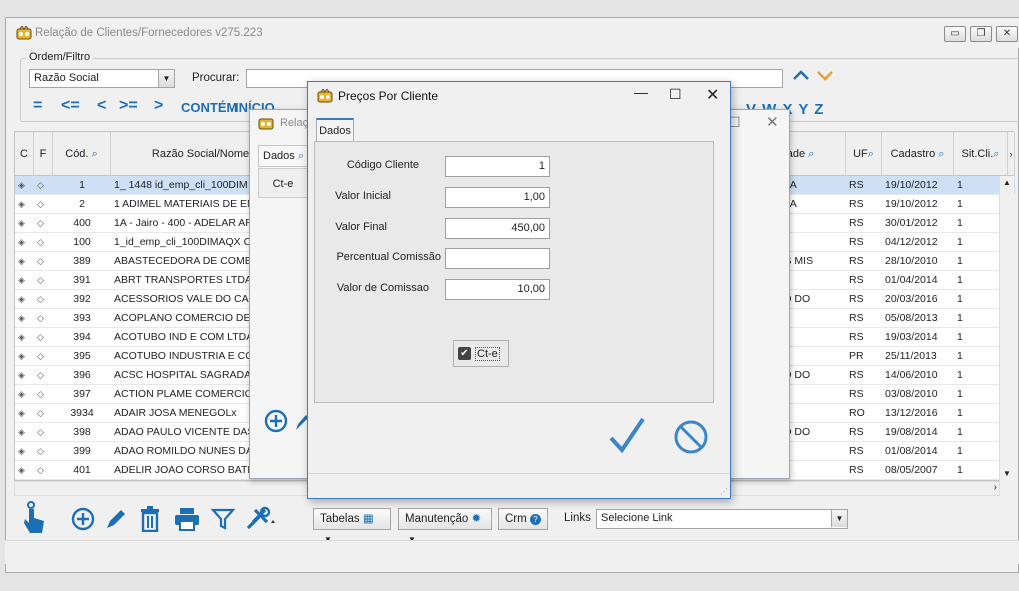 This screenshot has height=591, width=1019. What do you see at coordinates (523, 519) in the screenshot?
I see `crm-button: Crm ?` at bounding box center [523, 519].